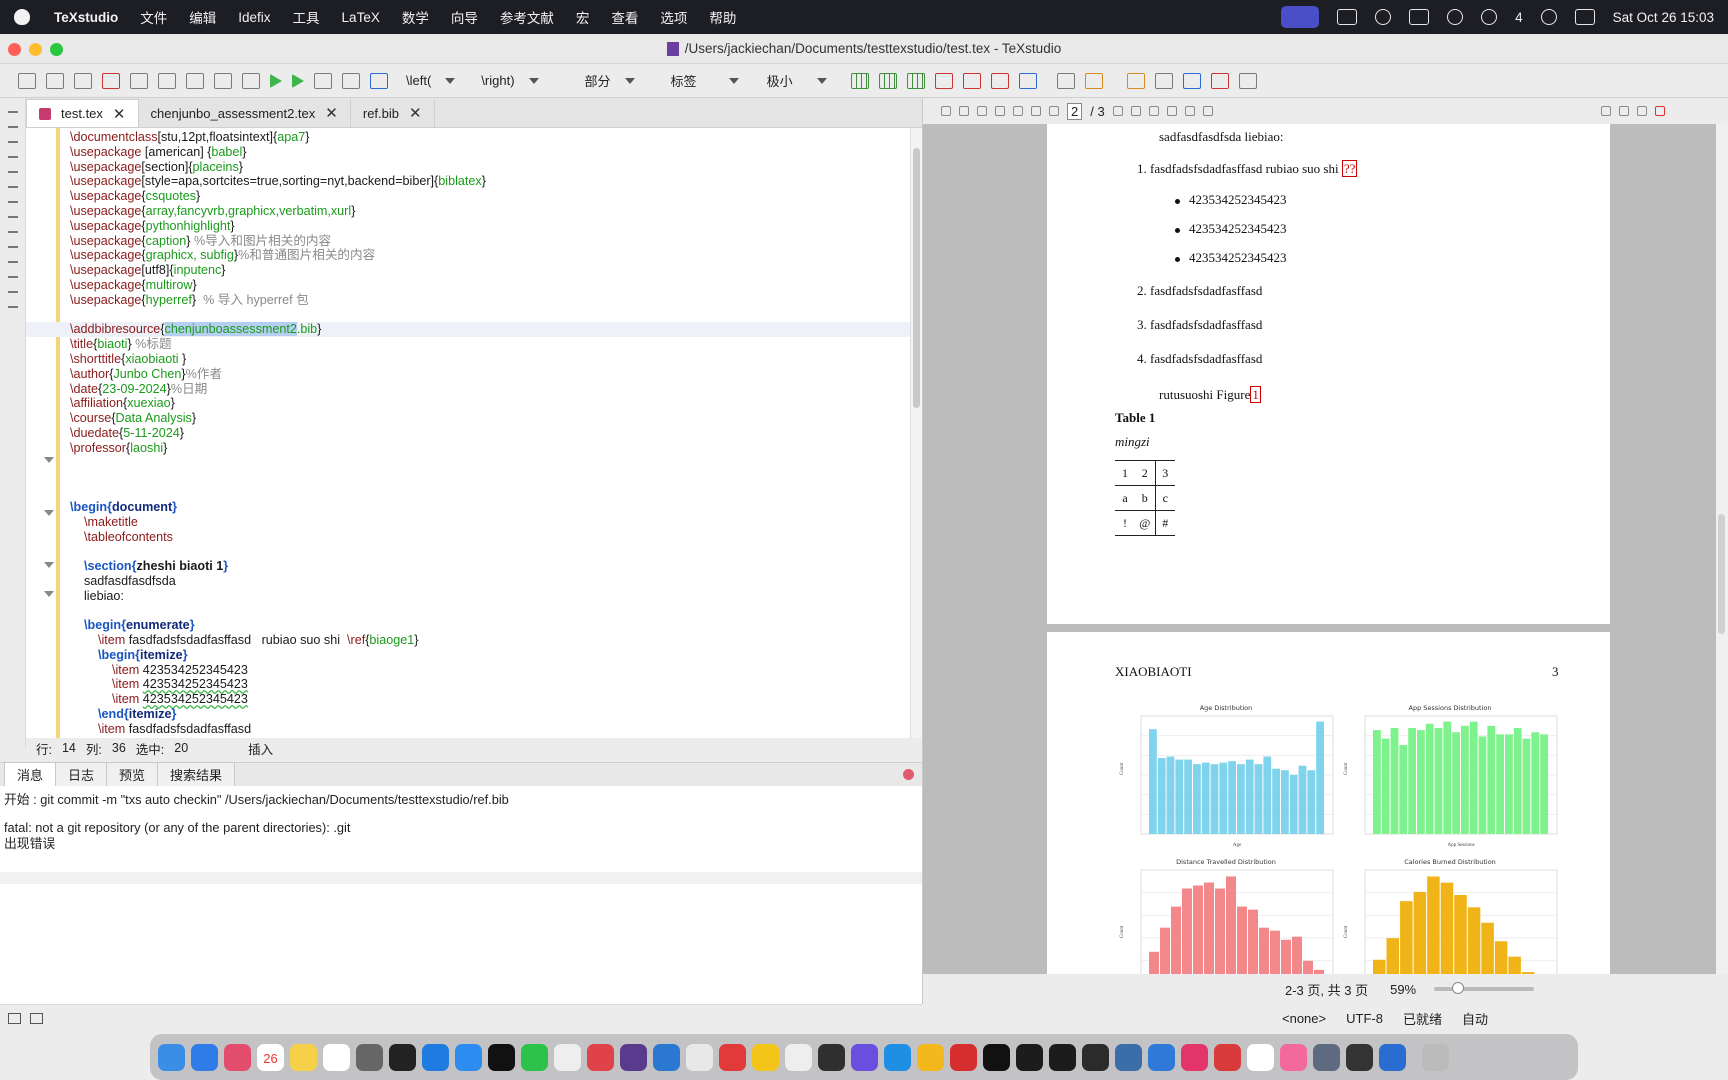 The width and height of the screenshot is (1728, 1080). I want to click on auto-status: 自动, so click(1475, 1018).